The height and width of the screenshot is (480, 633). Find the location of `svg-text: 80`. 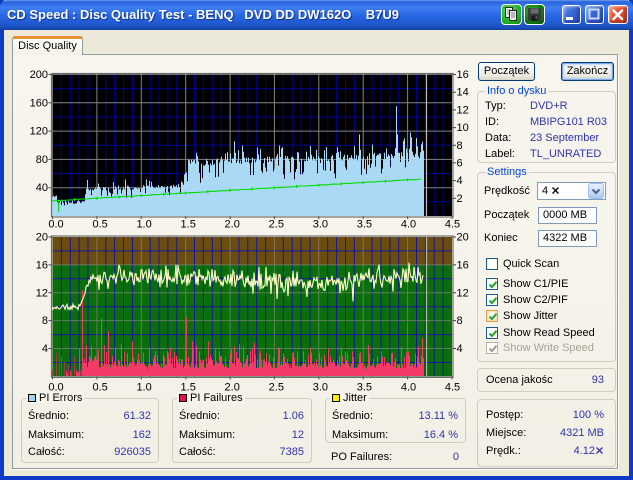

svg-text: 80 is located at coordinates (42, 160).